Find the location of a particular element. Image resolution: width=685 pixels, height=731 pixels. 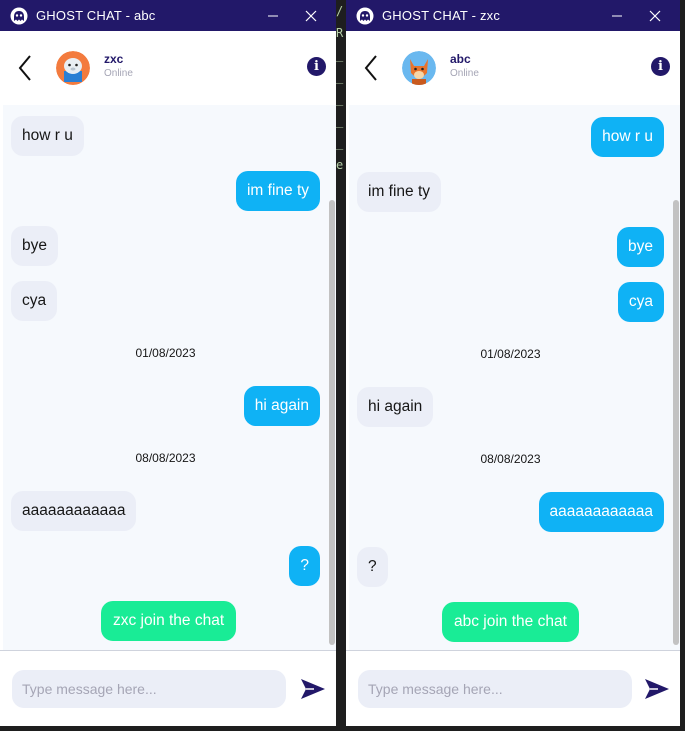

join-notice: zxc join the chat is located at coordinates (169, 621).